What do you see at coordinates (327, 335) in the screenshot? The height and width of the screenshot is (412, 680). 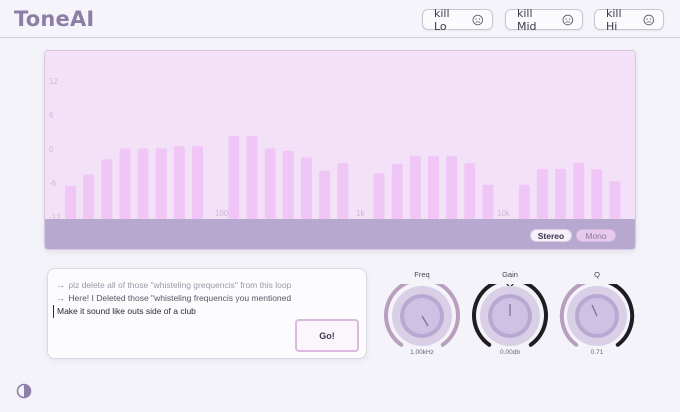 I see `go-button: Go!` at bounding box center [327, 335].